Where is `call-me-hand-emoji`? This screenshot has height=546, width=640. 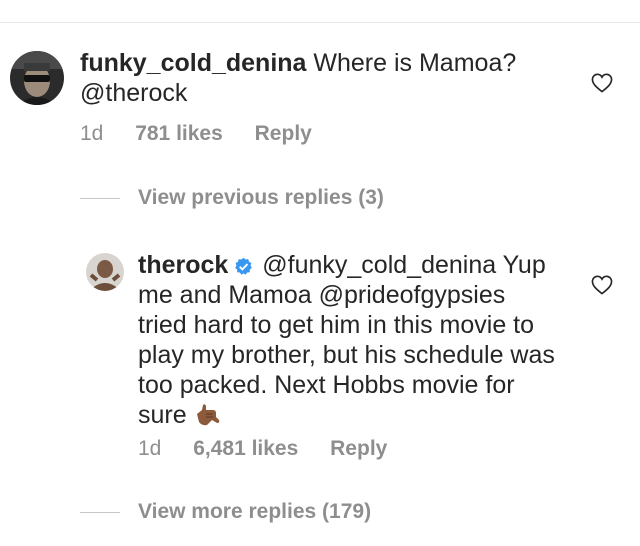 call-me-hand-emoji is located at coordinates (207, 415).